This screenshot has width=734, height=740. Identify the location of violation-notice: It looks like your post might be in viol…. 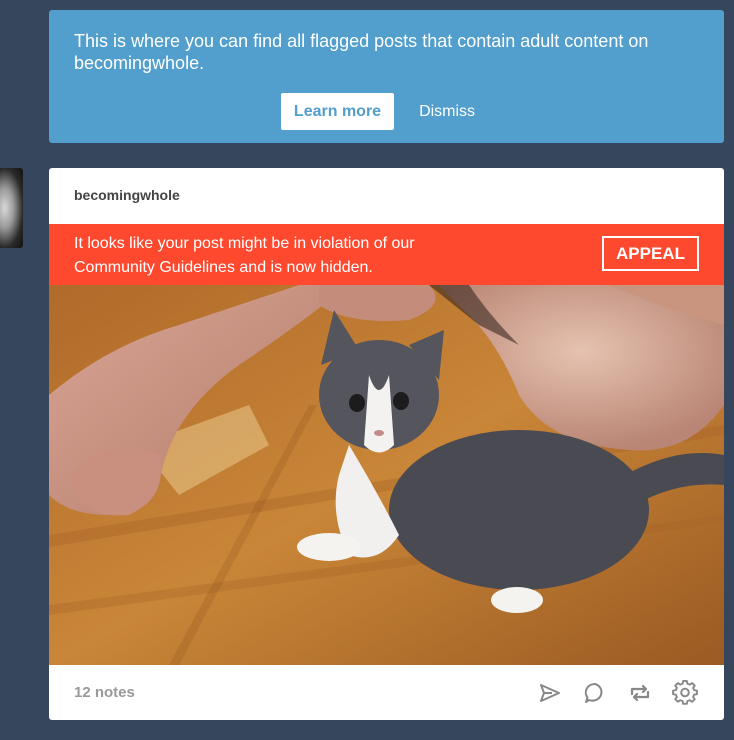
(386, 254).